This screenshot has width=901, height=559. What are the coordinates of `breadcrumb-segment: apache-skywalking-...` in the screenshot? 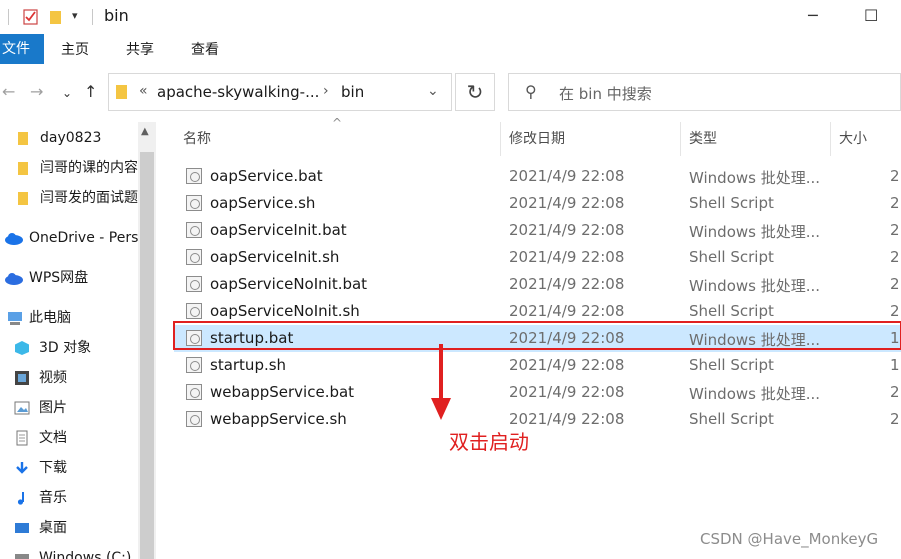 It's located at (238, 92).